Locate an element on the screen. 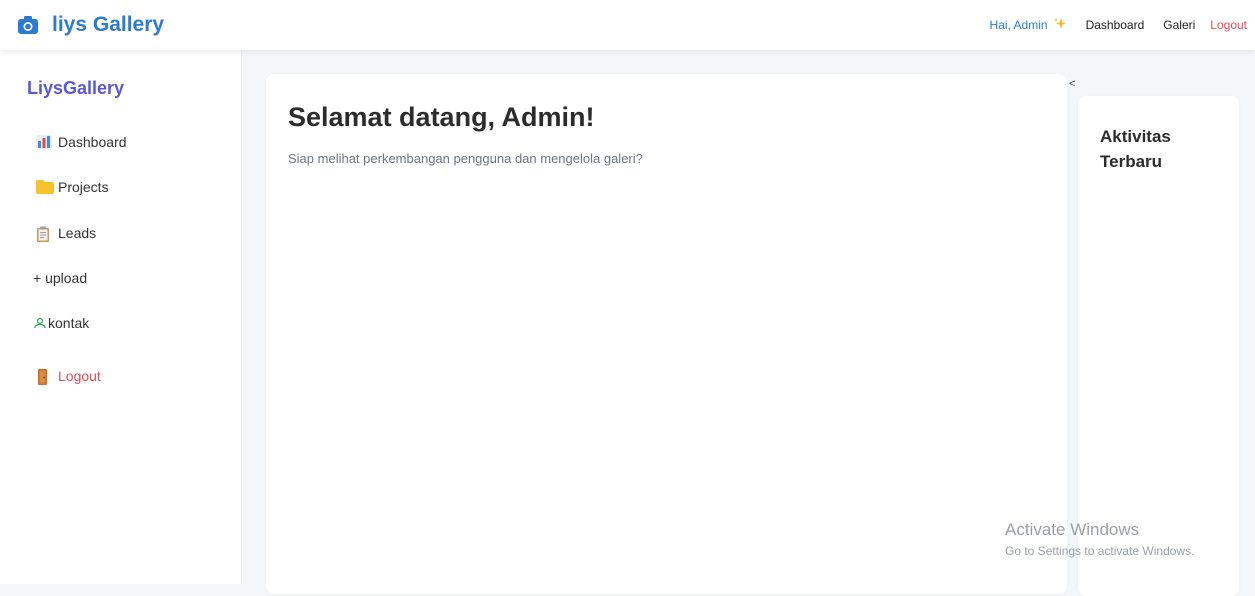 Image resolution: width=1255 pixels, height=596 pixels. sidebar-item-projects: Projects is located at coordinates (72, 187).